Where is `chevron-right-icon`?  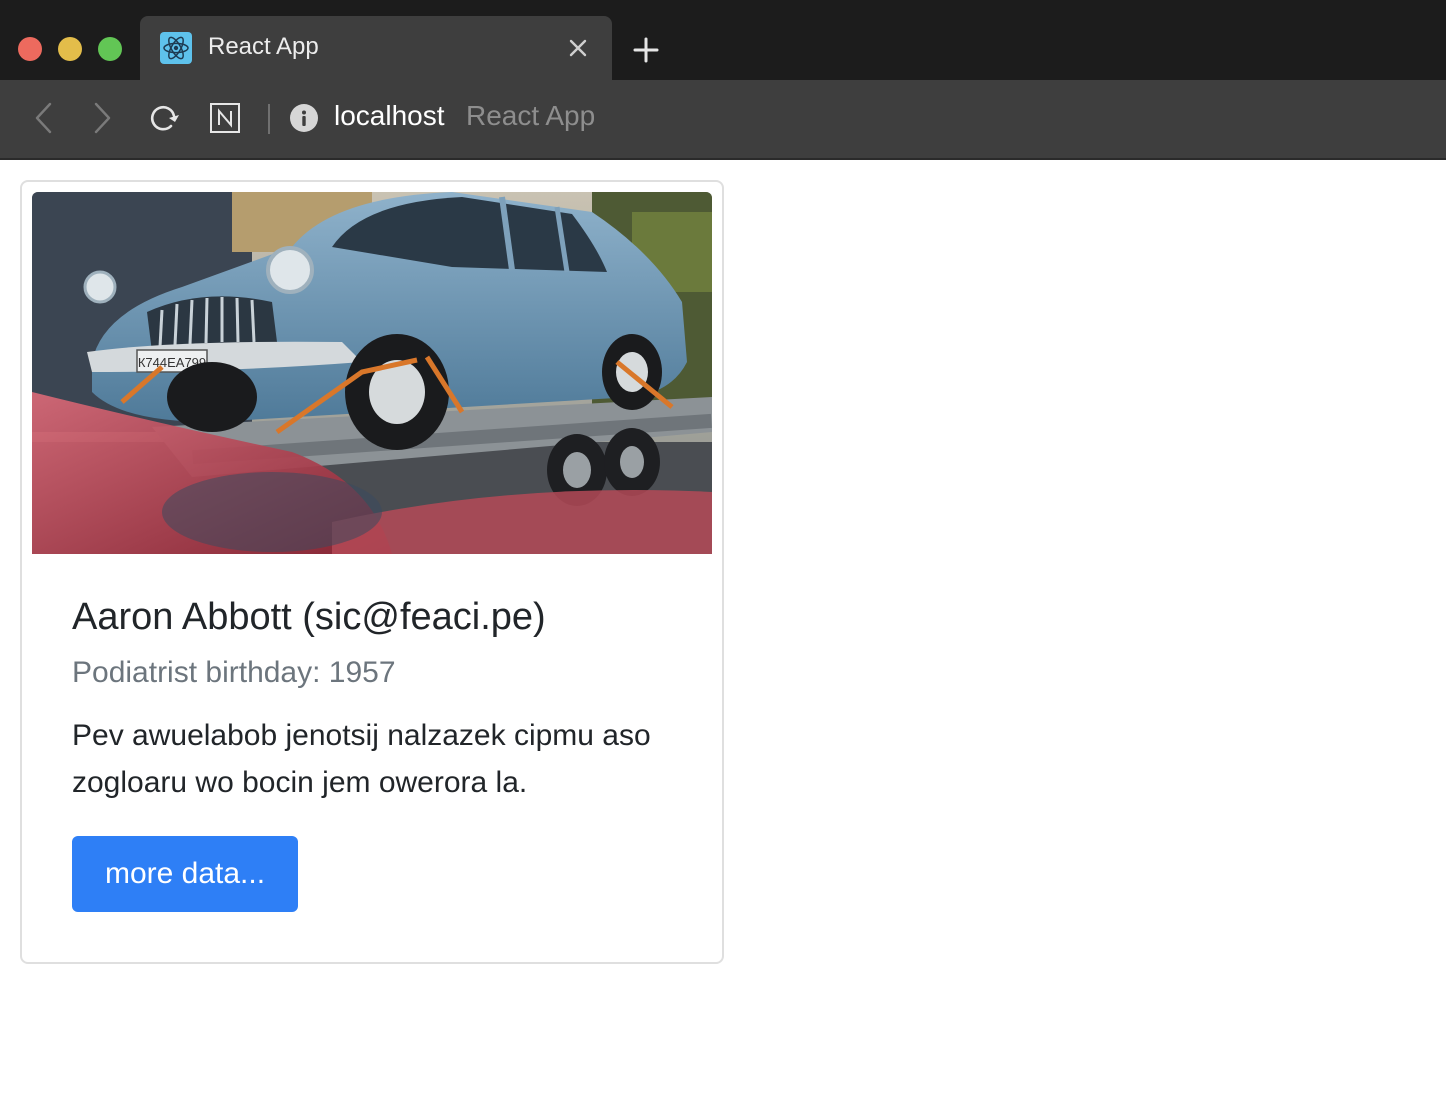 chevron-right-icon is located at coordinates (102, 118).